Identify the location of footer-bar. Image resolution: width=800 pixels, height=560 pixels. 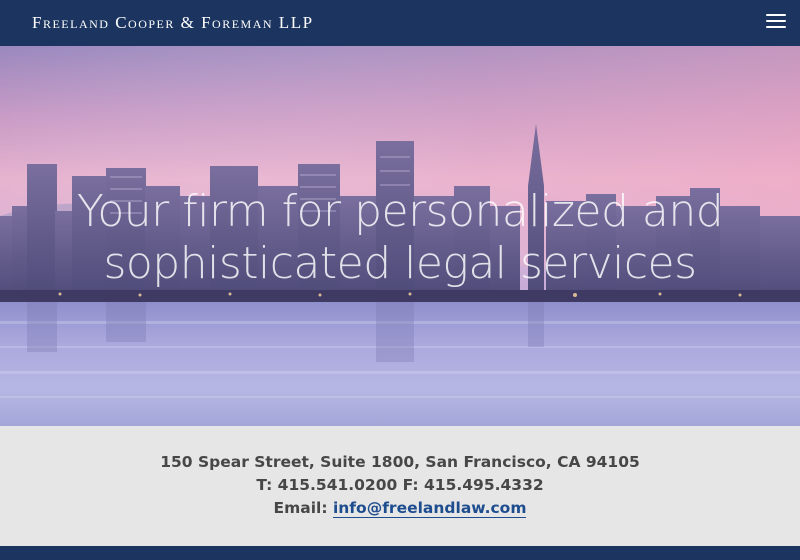
(400, 553).